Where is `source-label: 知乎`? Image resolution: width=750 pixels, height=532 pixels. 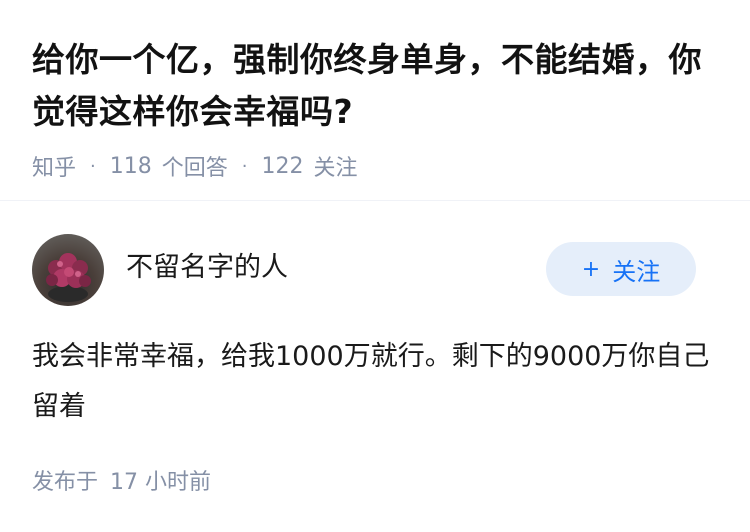 source-label: 知乎 is located at coordinates (54, 166).